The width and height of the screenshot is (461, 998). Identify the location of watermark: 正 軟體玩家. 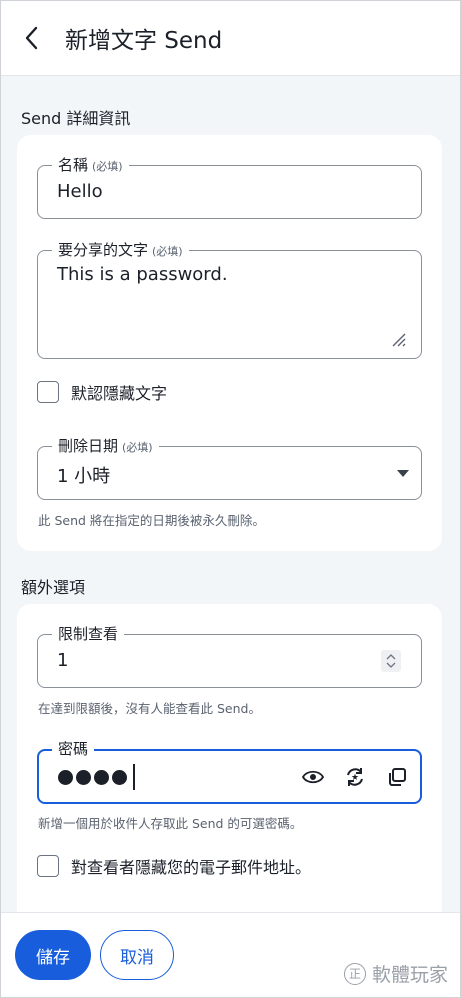
(395, 973).